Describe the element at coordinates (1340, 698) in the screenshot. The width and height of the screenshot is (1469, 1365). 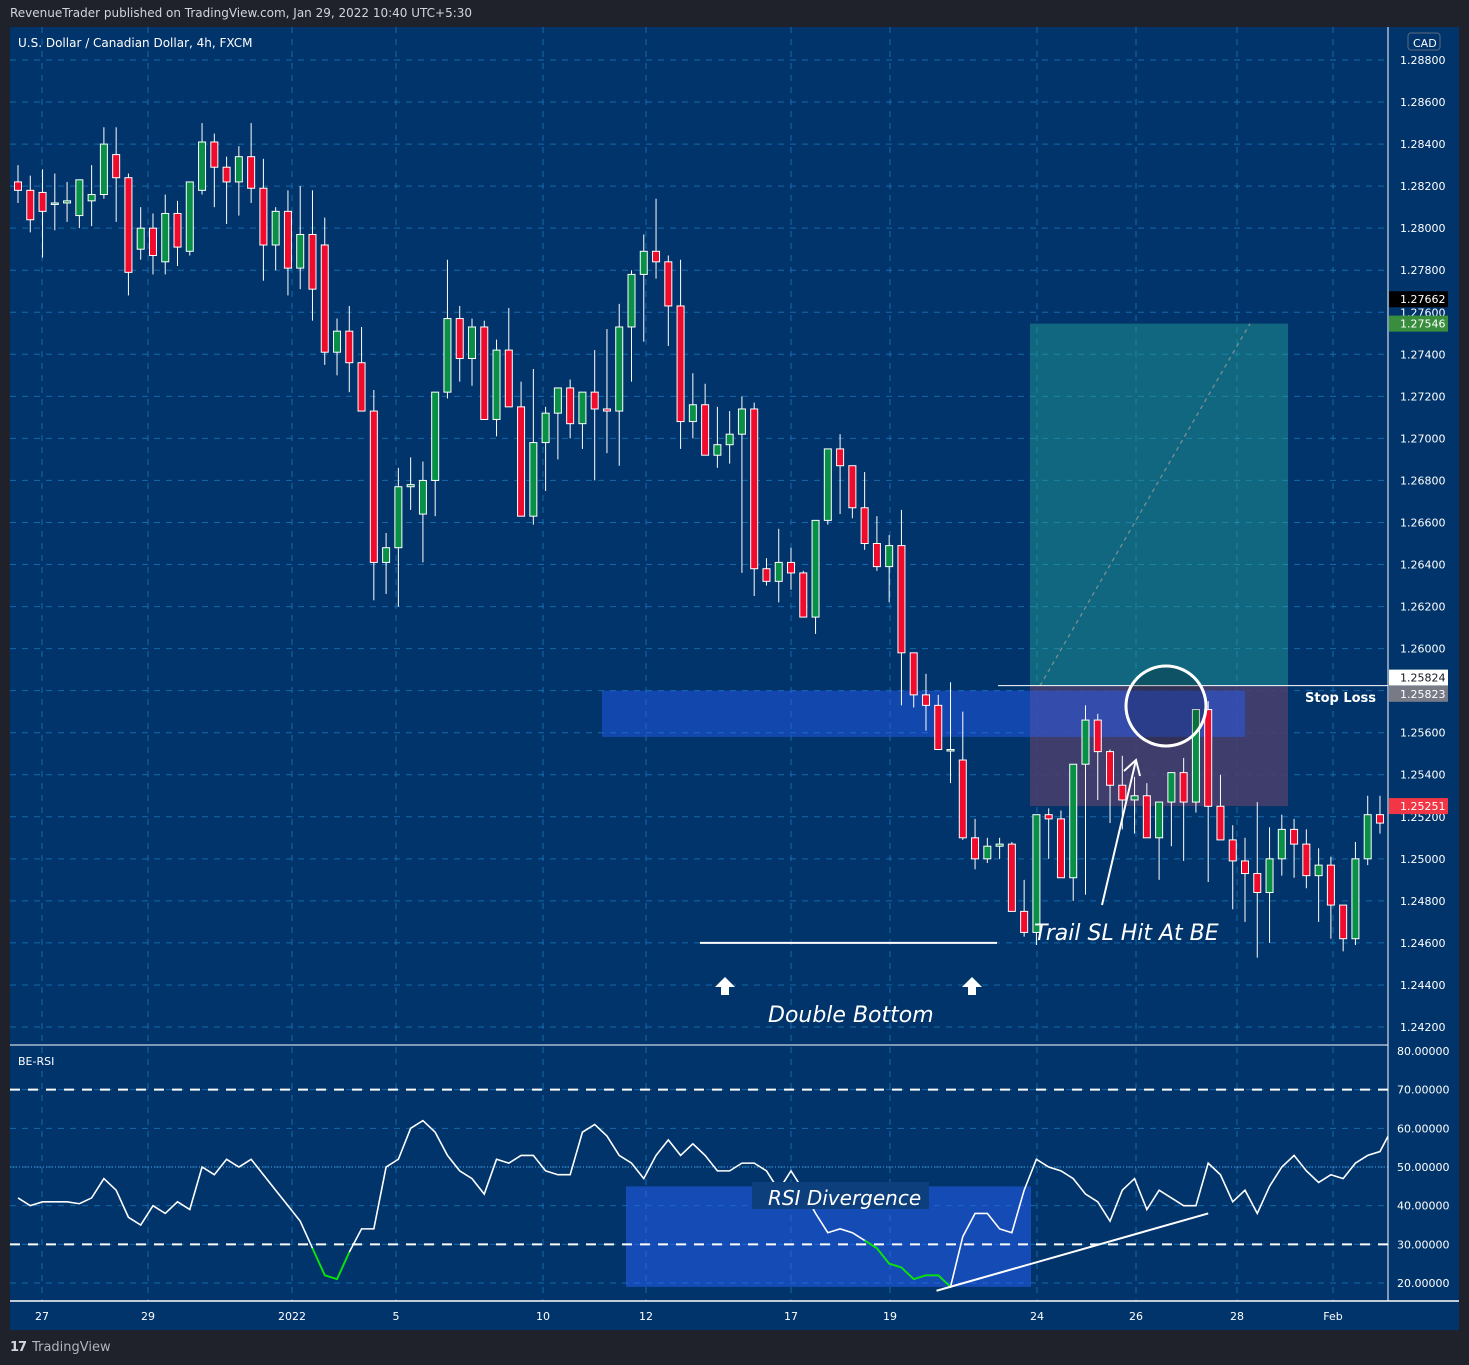
I see `stop-loss-label: Stop Loss` at that location.